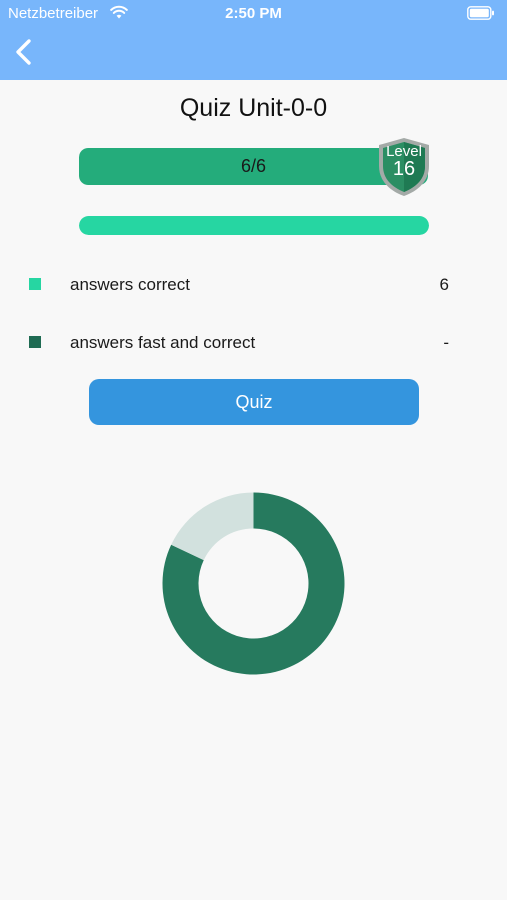  Describe the element at coordinates (253, 285) in the screenshot. I see `stat-row-correct: answers correct 6` at that location.